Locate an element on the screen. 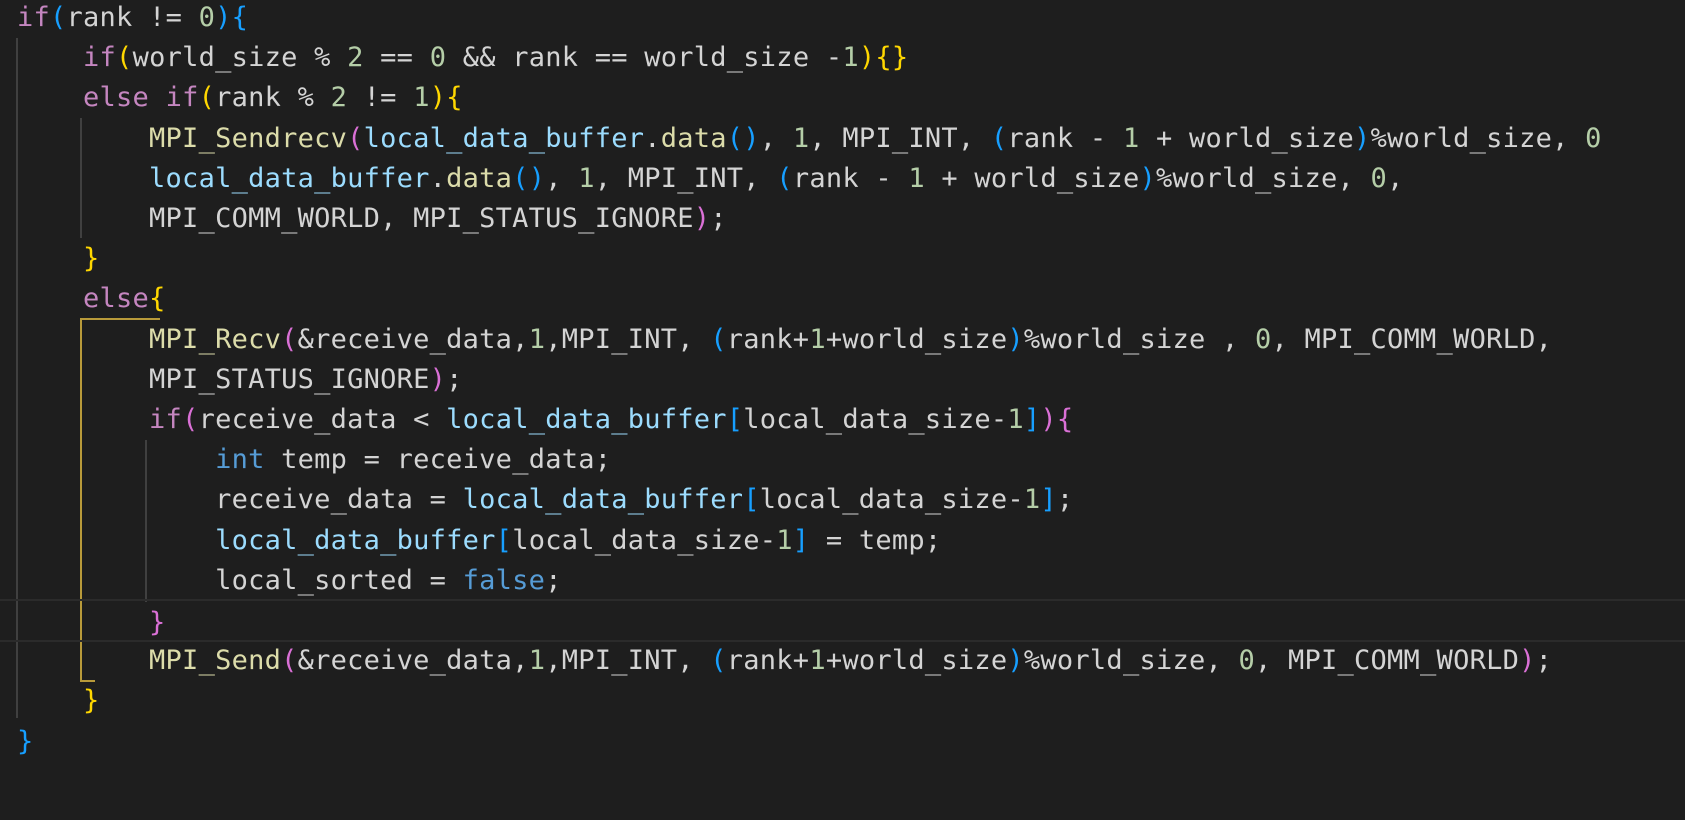  code-line: if(rank != 0){ is located at coordinates (842, 19).